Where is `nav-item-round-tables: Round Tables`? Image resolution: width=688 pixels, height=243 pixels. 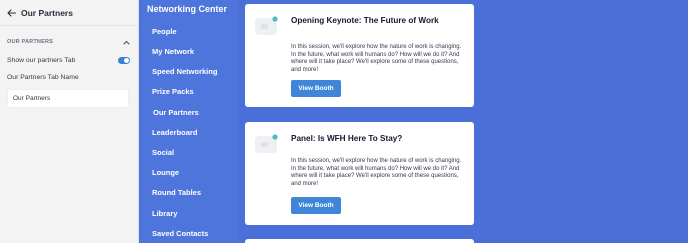
nav-item-round-tables: Round Tables is located at coordinates (176, 192).